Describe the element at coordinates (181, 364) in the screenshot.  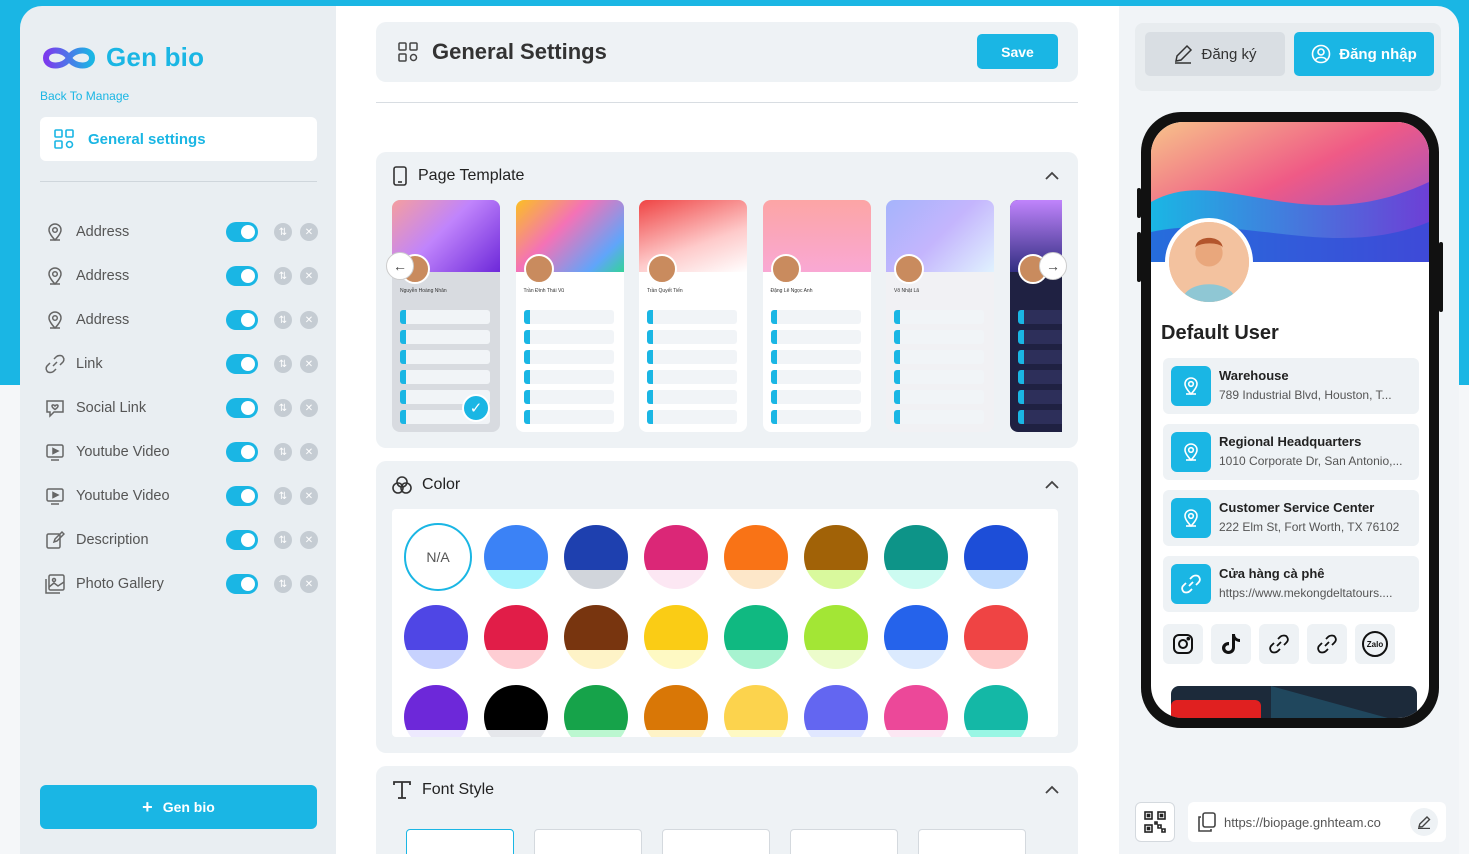
I see `block-item: Link ⇅ ✕` at that location.